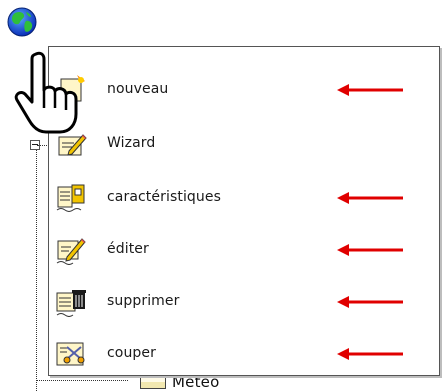 The width and height of the screenshot is (446, 391). I want to click on menu-item-label: couper, so click(131, 353).